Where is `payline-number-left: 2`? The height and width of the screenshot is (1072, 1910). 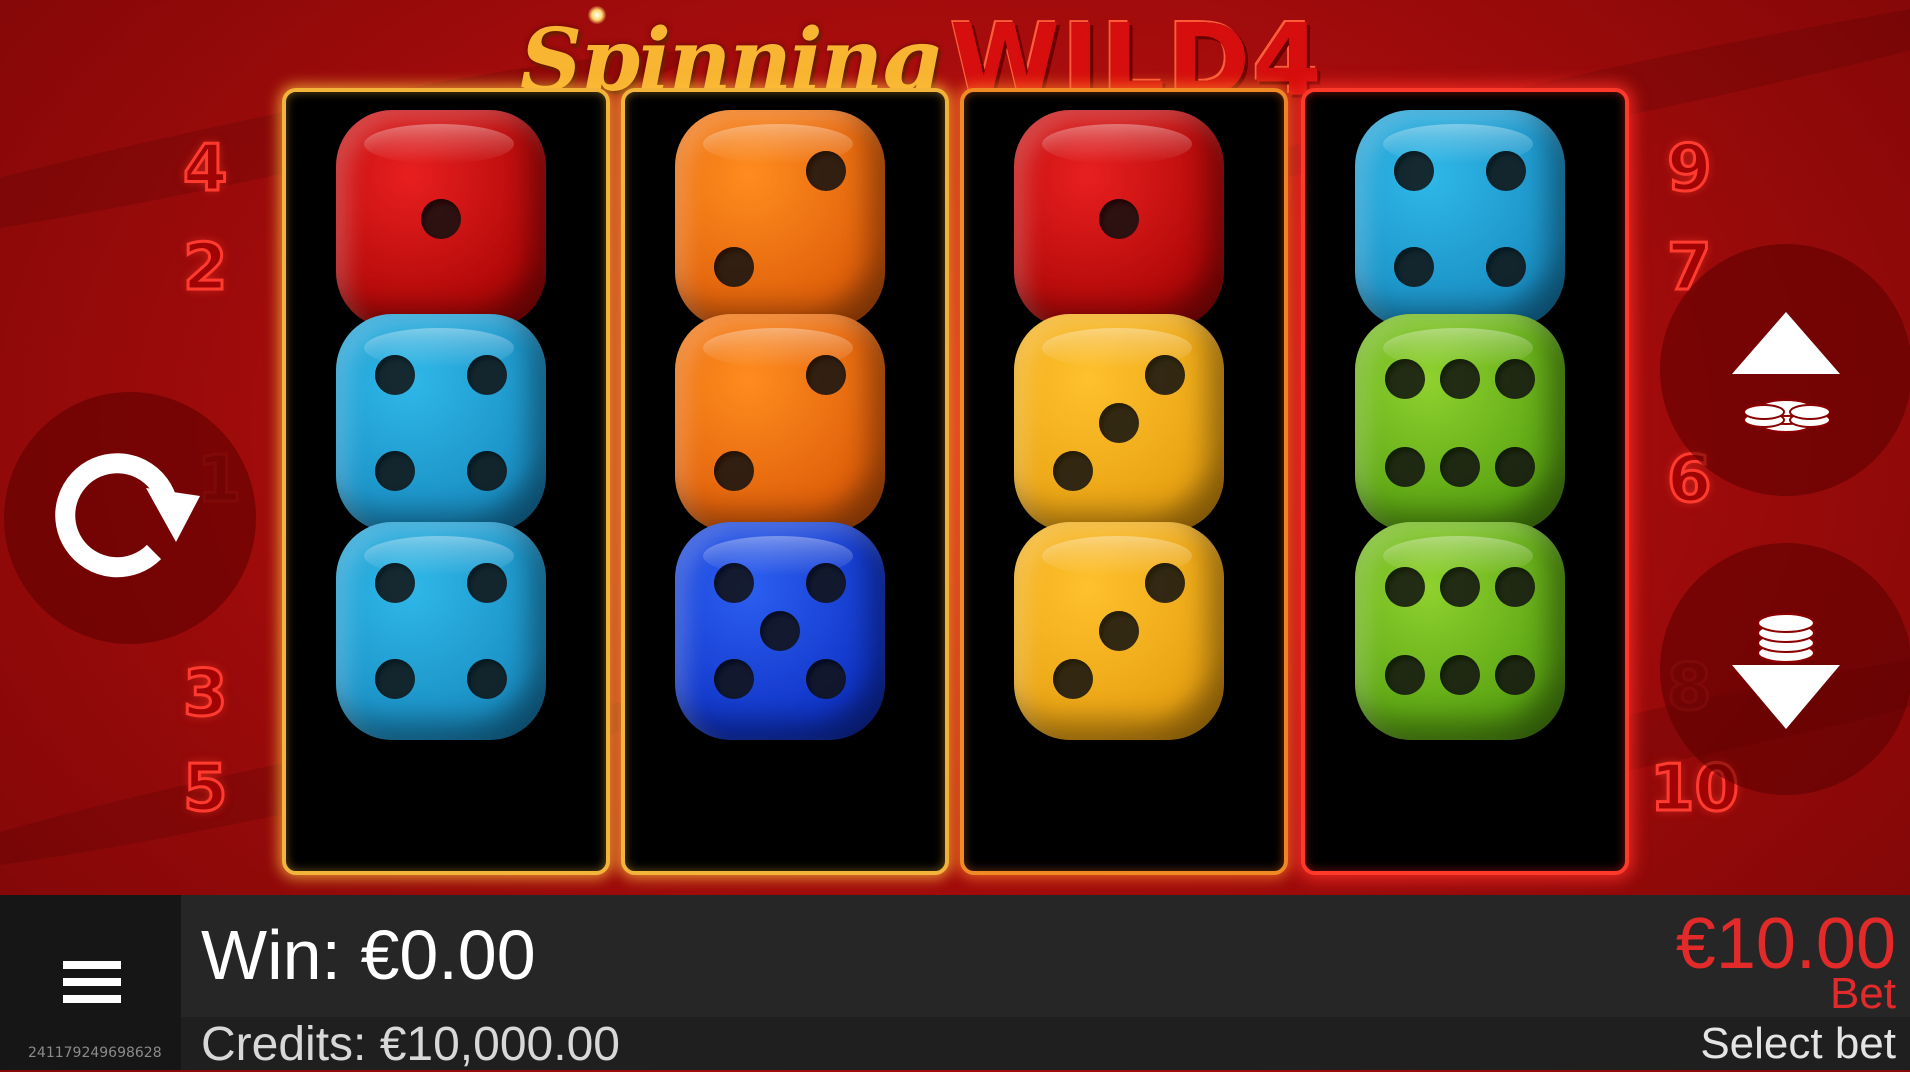
payline-number-left: 2 is located at coordinates (206, 268).